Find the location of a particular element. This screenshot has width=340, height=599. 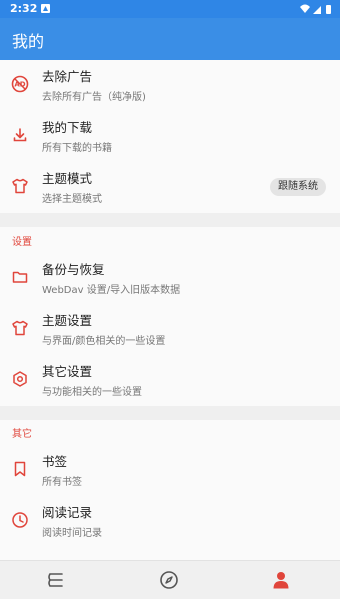

explore-icon is located at coordinates (169, 580).